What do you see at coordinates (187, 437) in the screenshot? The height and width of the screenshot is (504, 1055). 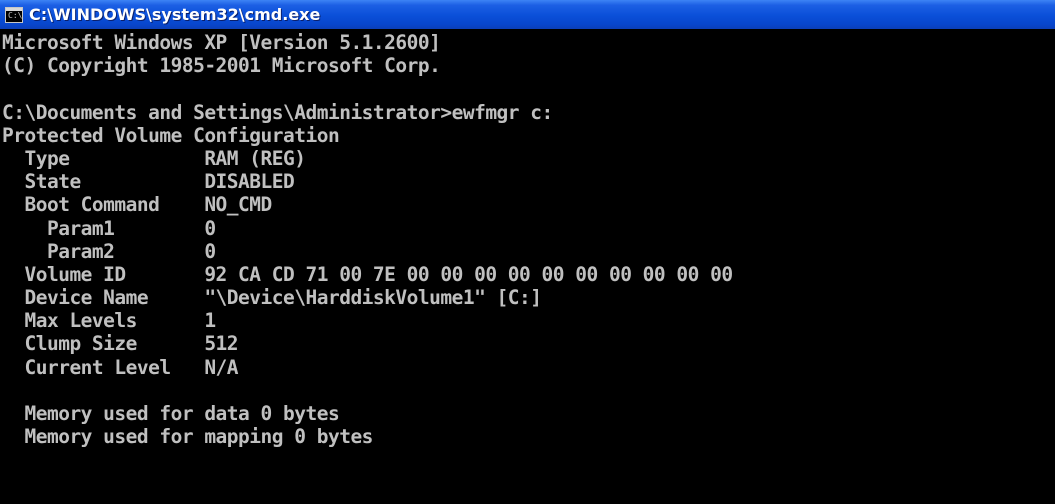 I see `console-line: Memory used for mapping 0 bytes` at bounding box center [187, 437].